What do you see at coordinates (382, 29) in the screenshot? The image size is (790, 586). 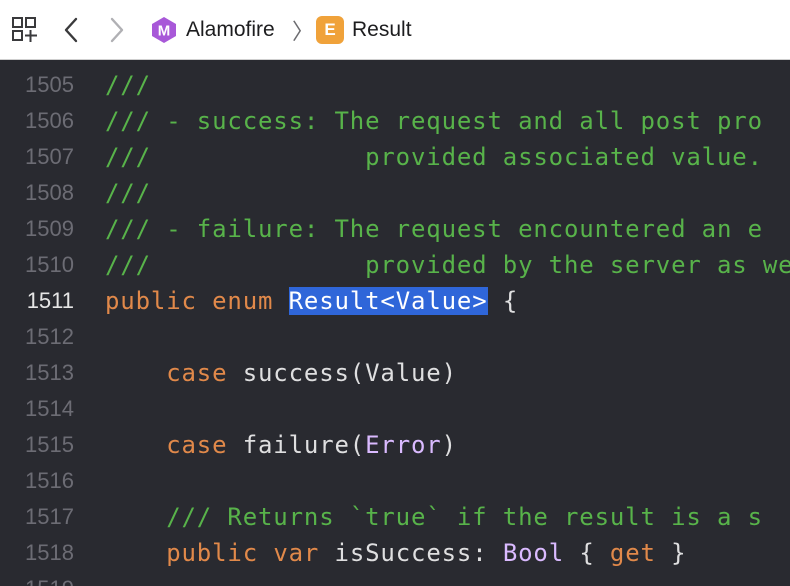 I see `breadcrumb-file-label: Result` at bounding box center [382, 29].